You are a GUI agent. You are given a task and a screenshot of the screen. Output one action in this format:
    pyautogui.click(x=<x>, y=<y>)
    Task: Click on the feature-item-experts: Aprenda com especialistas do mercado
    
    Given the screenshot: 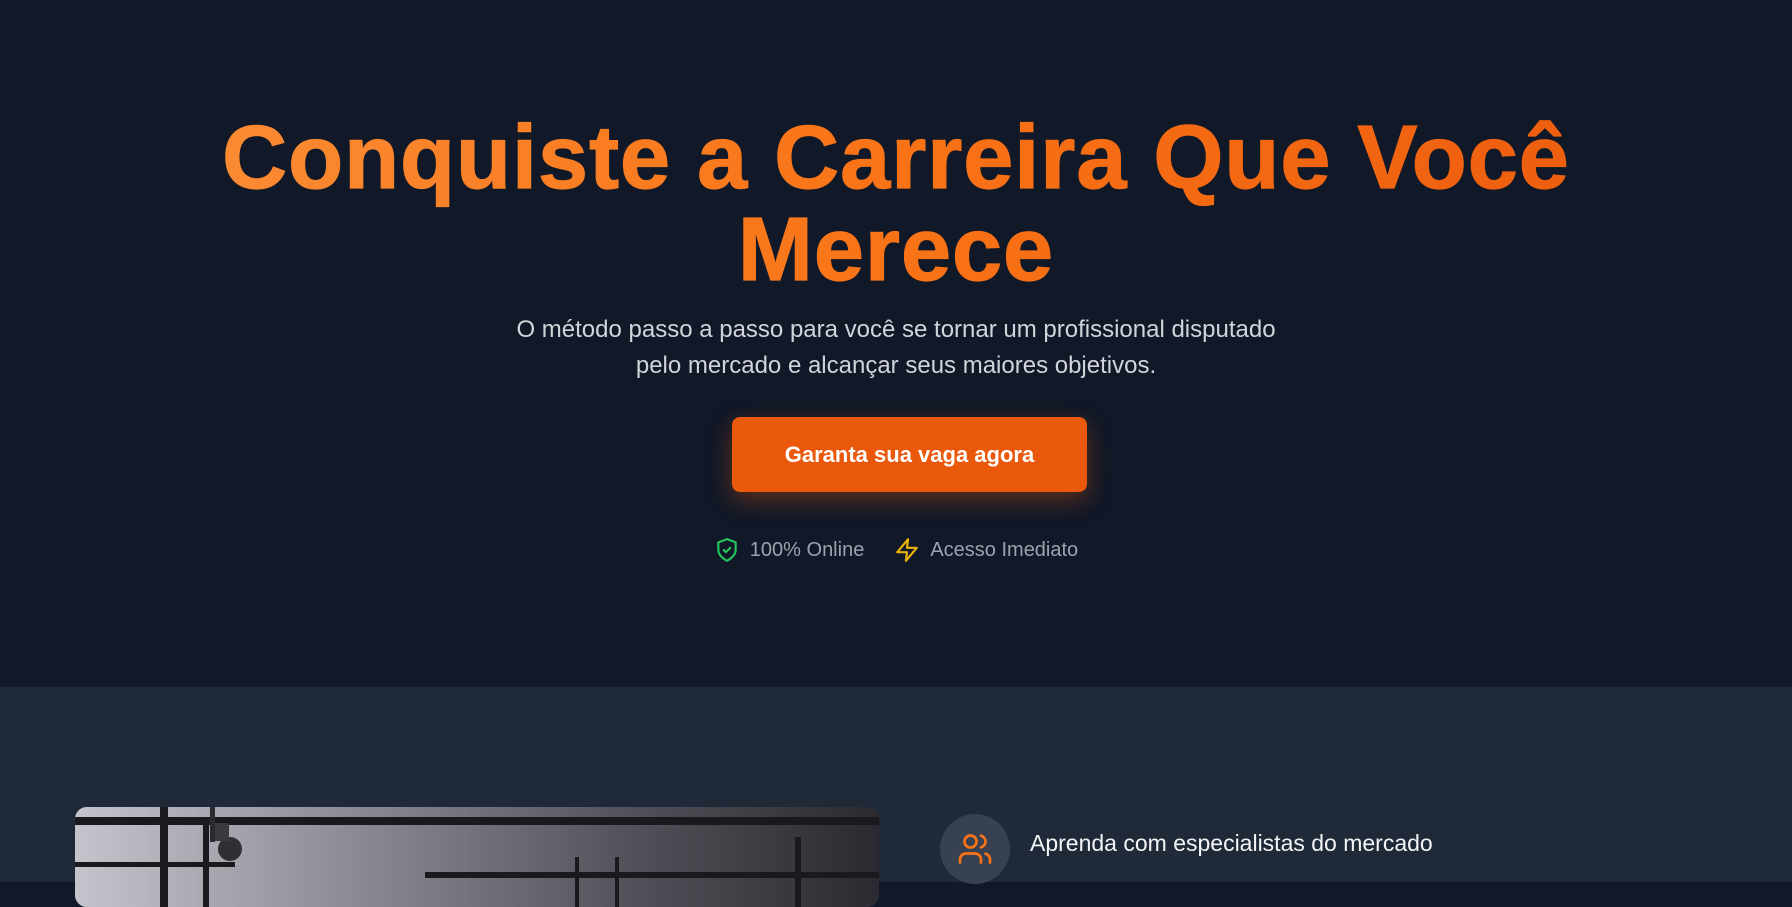 What is the action you would take?
    pyautogui.click(x=1186, y=849)
    